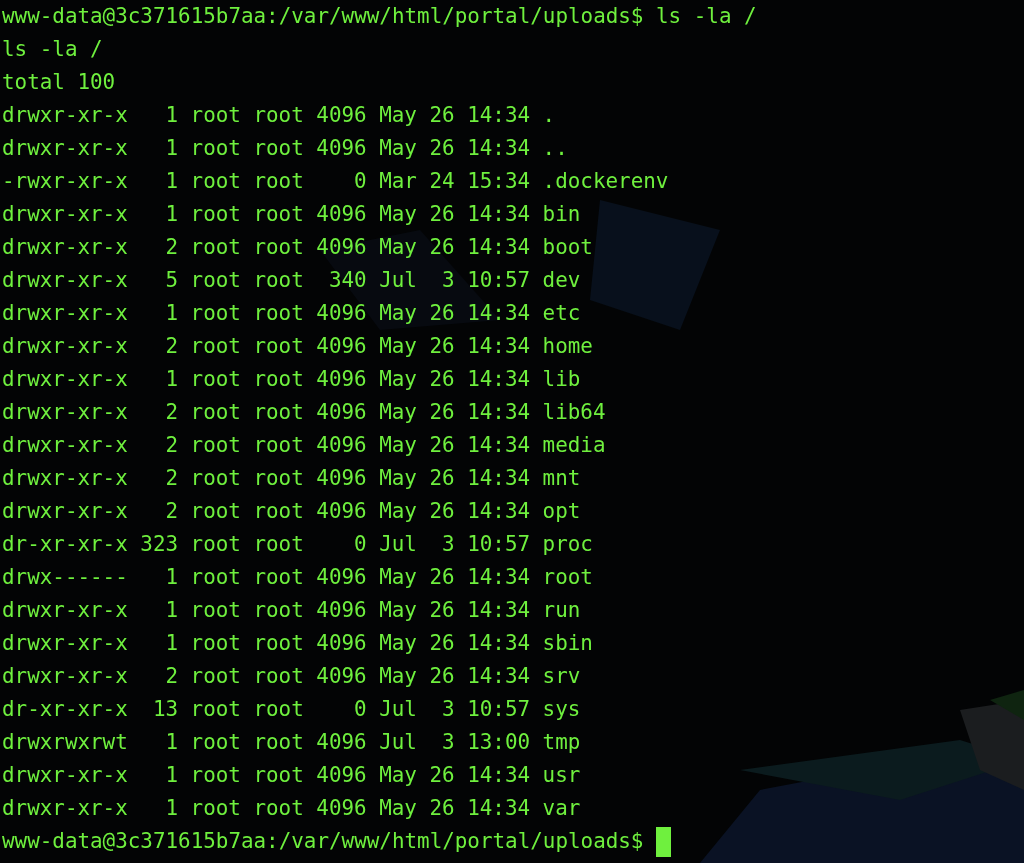  I want to click on permissions: drwx------, so click(65, 577).